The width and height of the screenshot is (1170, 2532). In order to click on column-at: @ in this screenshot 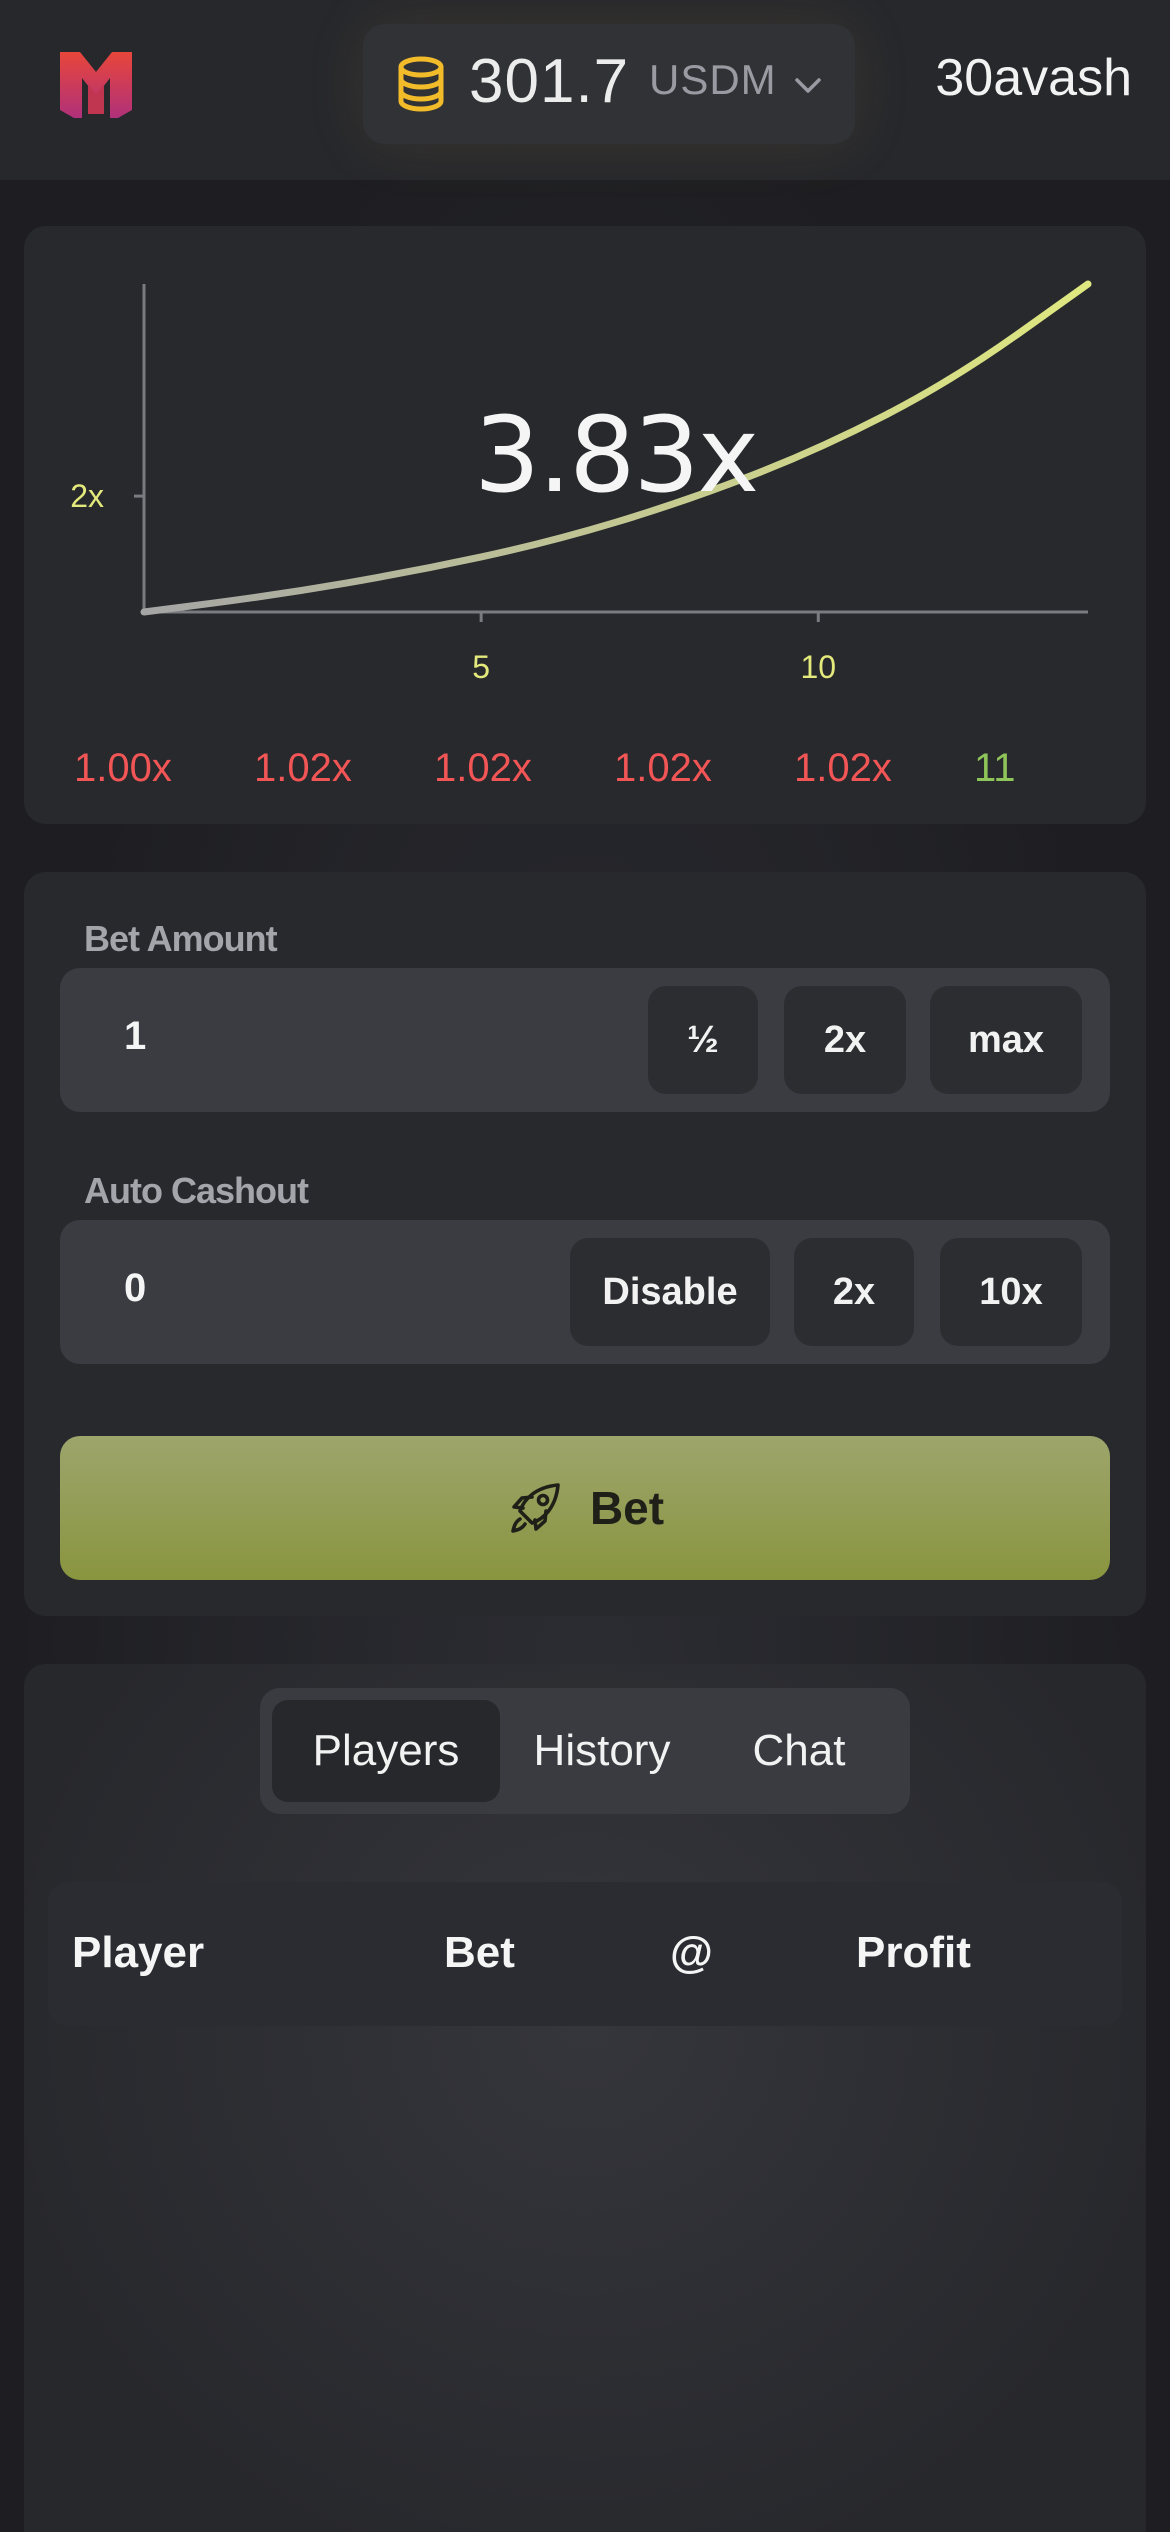, I will do `click(691, 1952)`.